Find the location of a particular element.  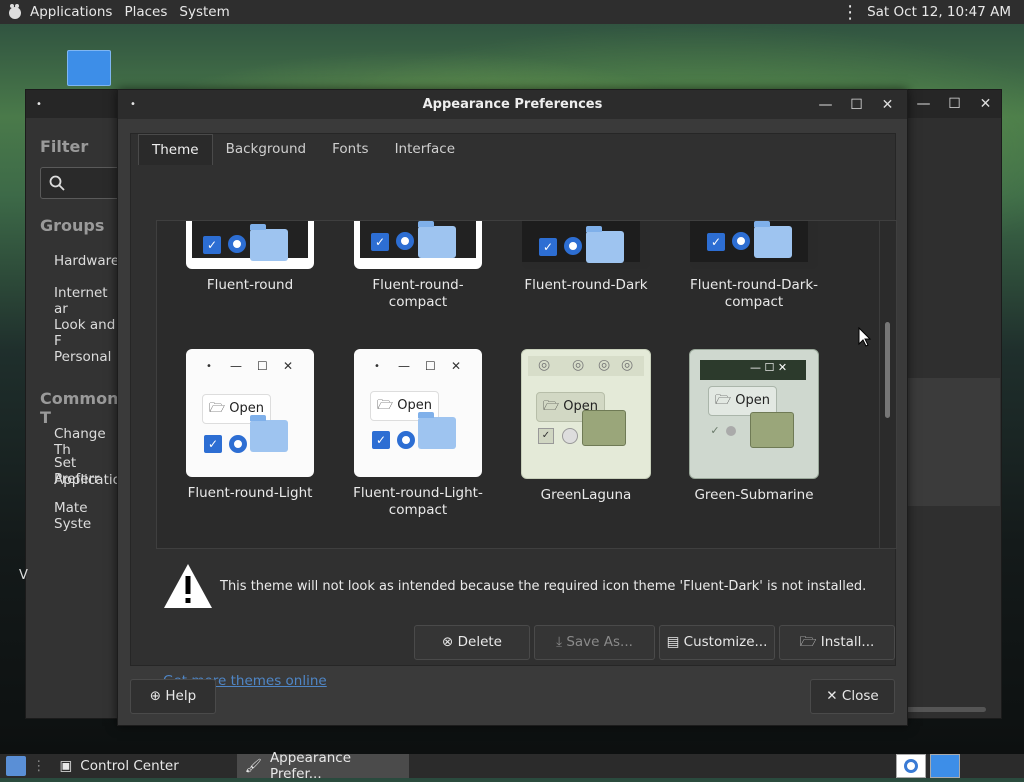

mouse-pointer-icon is located at coordinates (865, 337).